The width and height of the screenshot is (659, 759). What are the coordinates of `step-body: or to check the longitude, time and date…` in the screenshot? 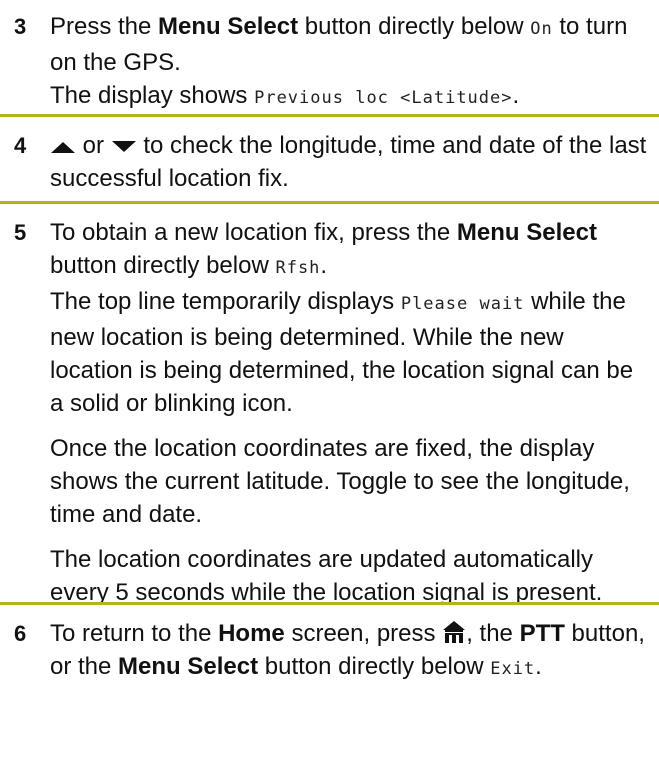 It's located at (349, 162).